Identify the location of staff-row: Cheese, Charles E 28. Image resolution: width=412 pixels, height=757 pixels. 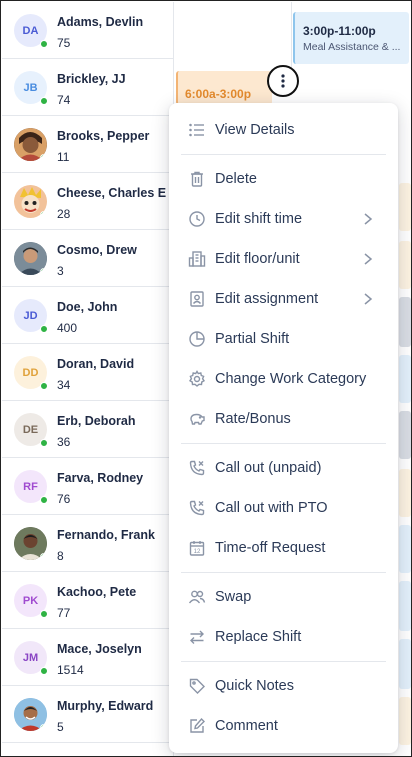
(87, 201).